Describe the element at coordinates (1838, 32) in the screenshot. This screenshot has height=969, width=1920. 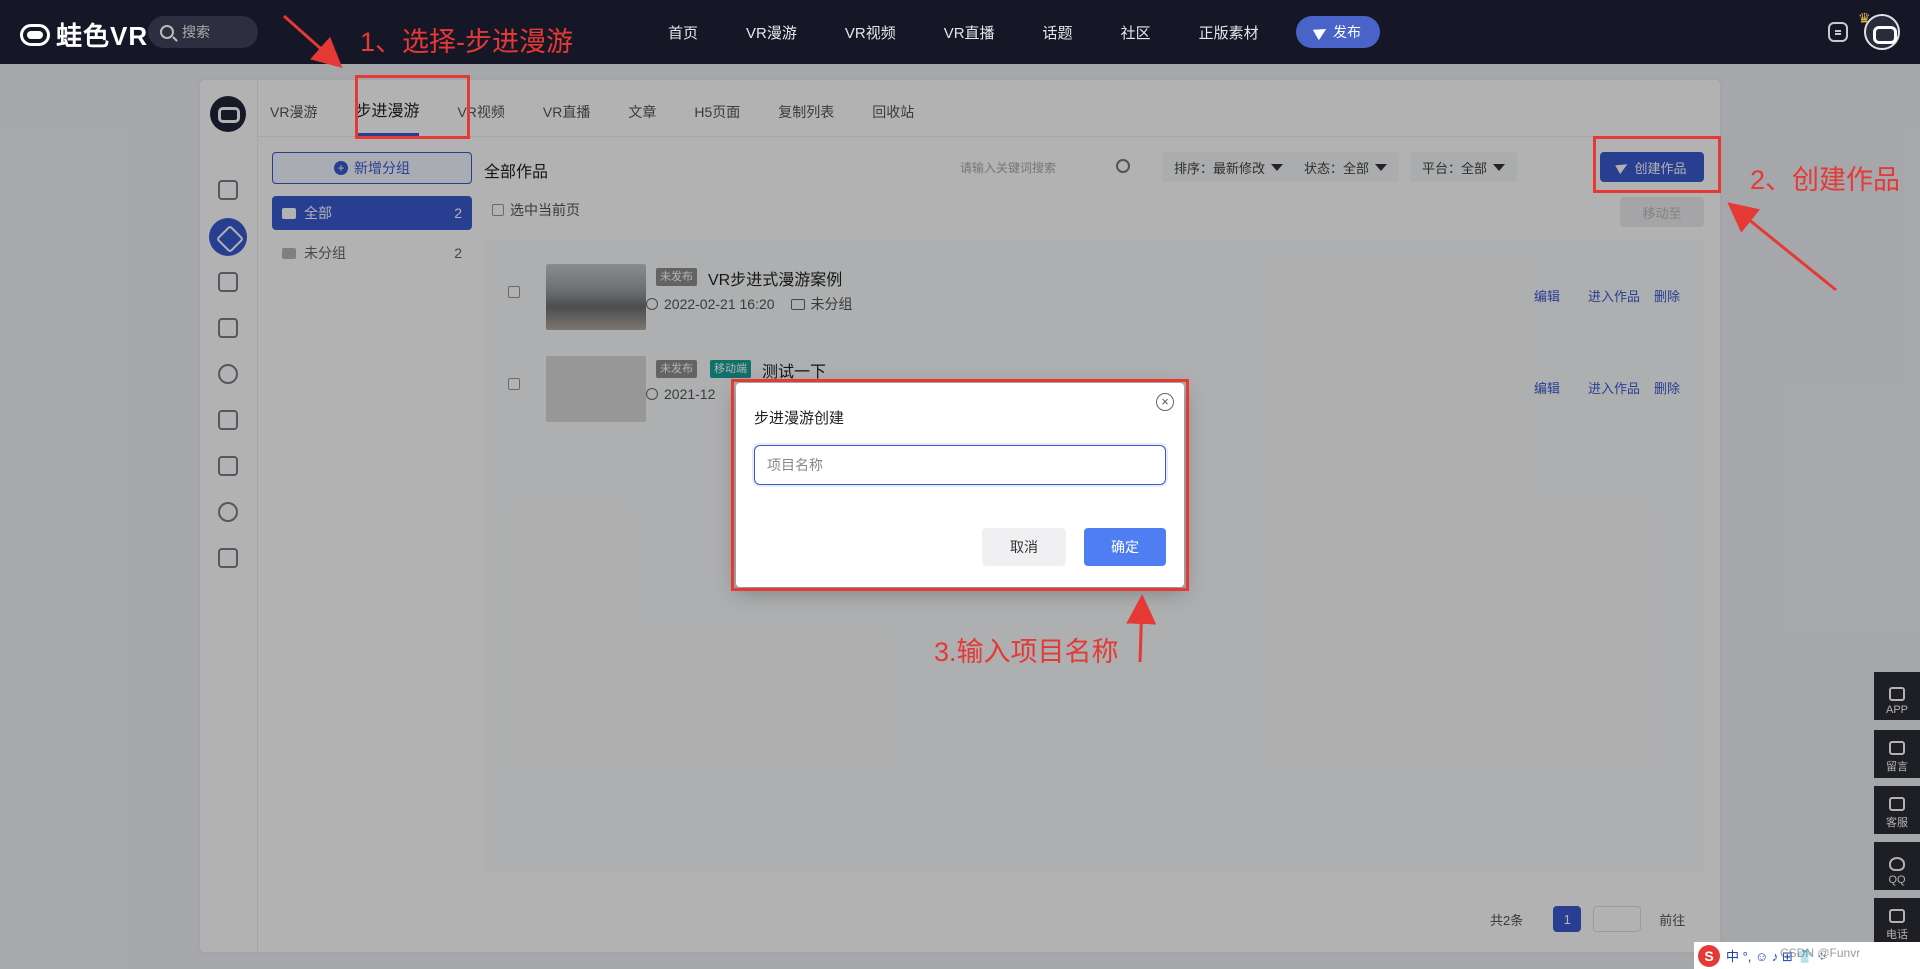
I see `message-icon` at that location.